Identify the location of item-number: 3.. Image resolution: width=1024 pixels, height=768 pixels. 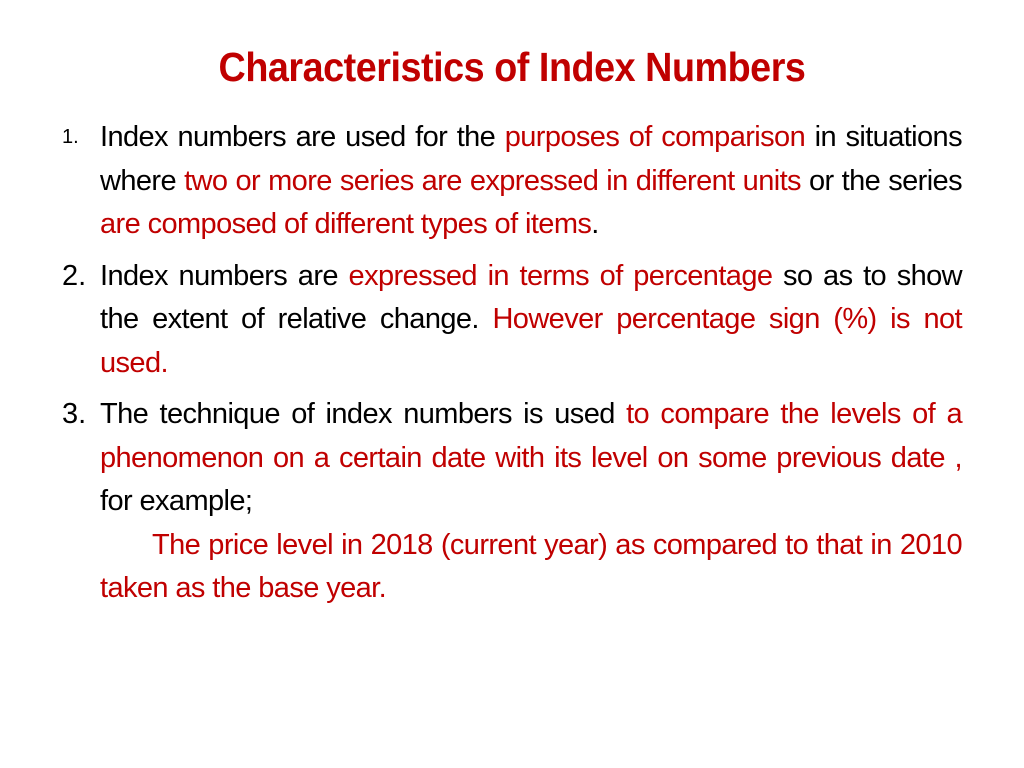
(74, 414).